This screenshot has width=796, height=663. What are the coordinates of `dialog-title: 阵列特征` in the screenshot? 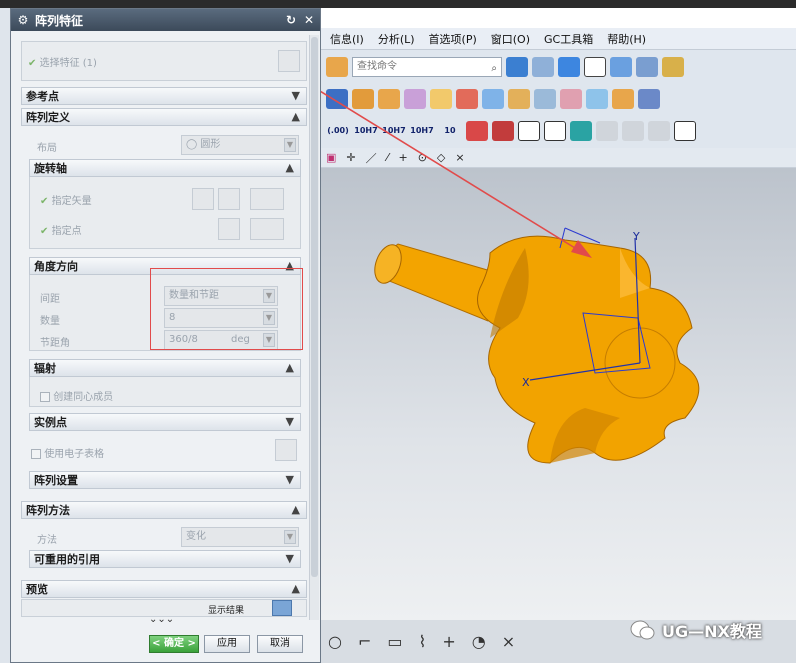 It's located at (59, 20).